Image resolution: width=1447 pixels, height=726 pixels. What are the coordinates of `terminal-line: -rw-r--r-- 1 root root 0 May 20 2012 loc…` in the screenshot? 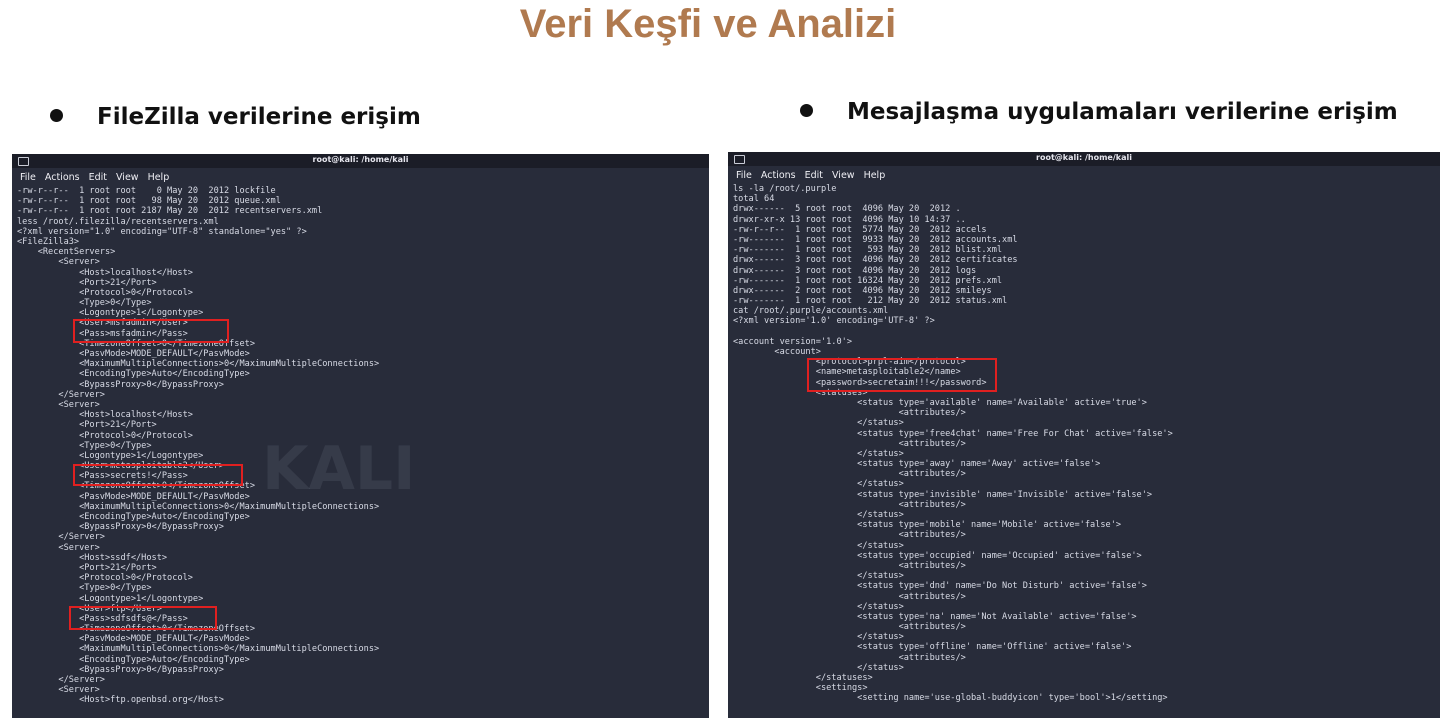 It's located at (146, 191).